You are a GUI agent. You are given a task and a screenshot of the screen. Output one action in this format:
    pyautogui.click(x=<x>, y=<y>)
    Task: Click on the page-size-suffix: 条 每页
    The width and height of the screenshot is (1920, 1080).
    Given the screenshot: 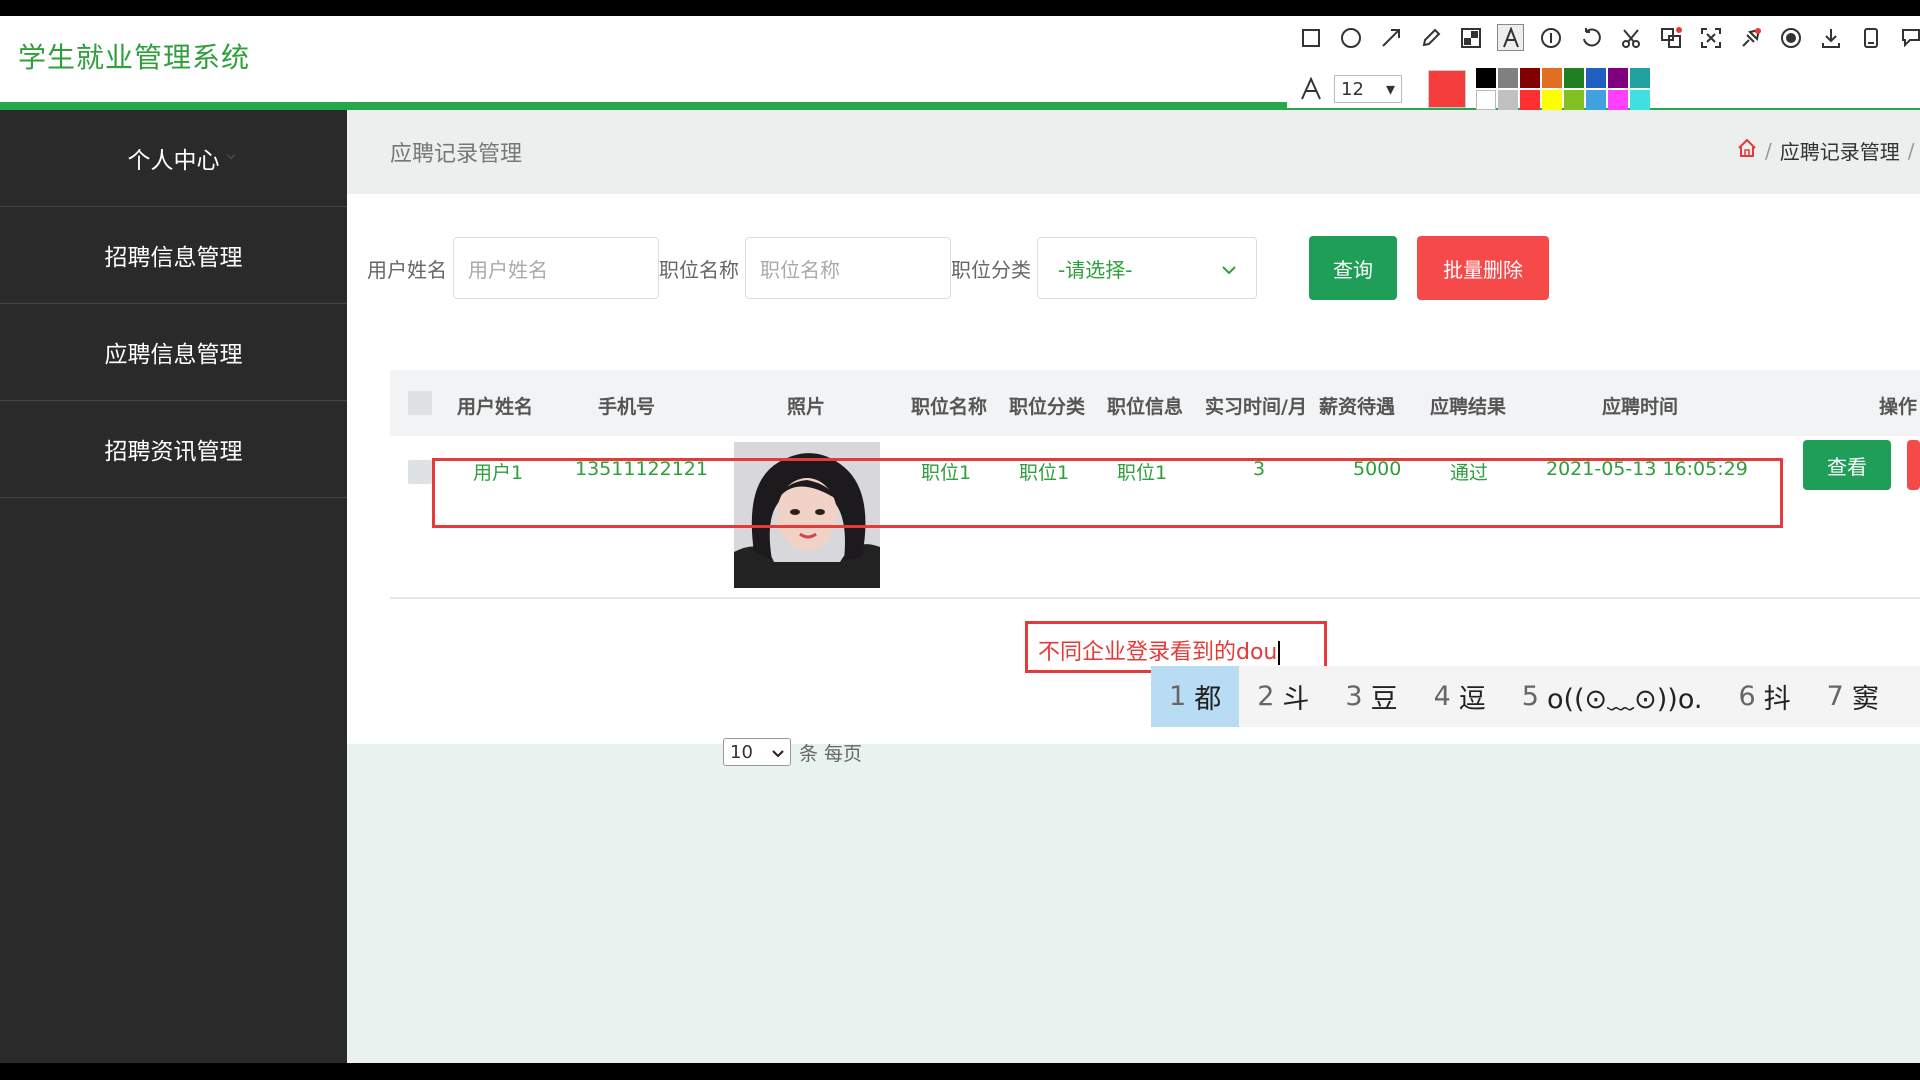 What is the action you would take?
    pyautogui.click(x=831, y=753)
    